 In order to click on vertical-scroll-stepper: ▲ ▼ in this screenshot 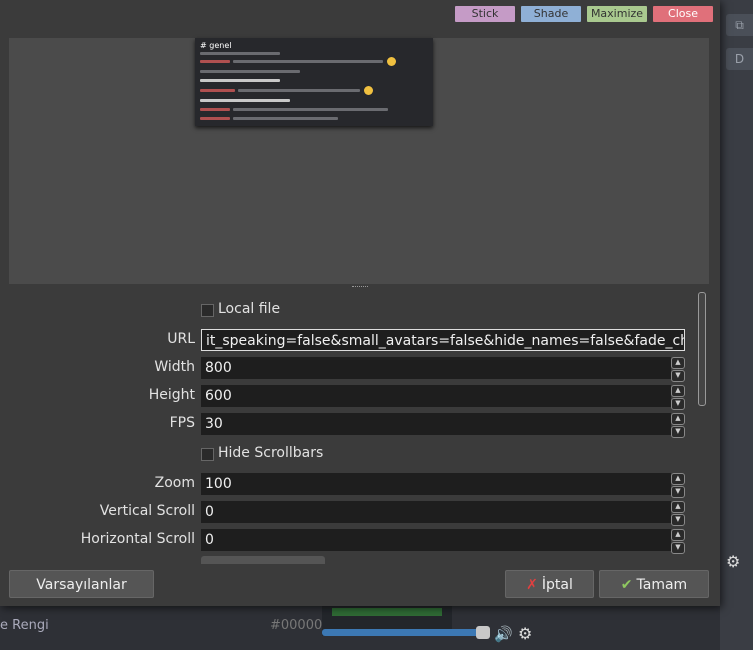, I will do `click(678, 513)`.